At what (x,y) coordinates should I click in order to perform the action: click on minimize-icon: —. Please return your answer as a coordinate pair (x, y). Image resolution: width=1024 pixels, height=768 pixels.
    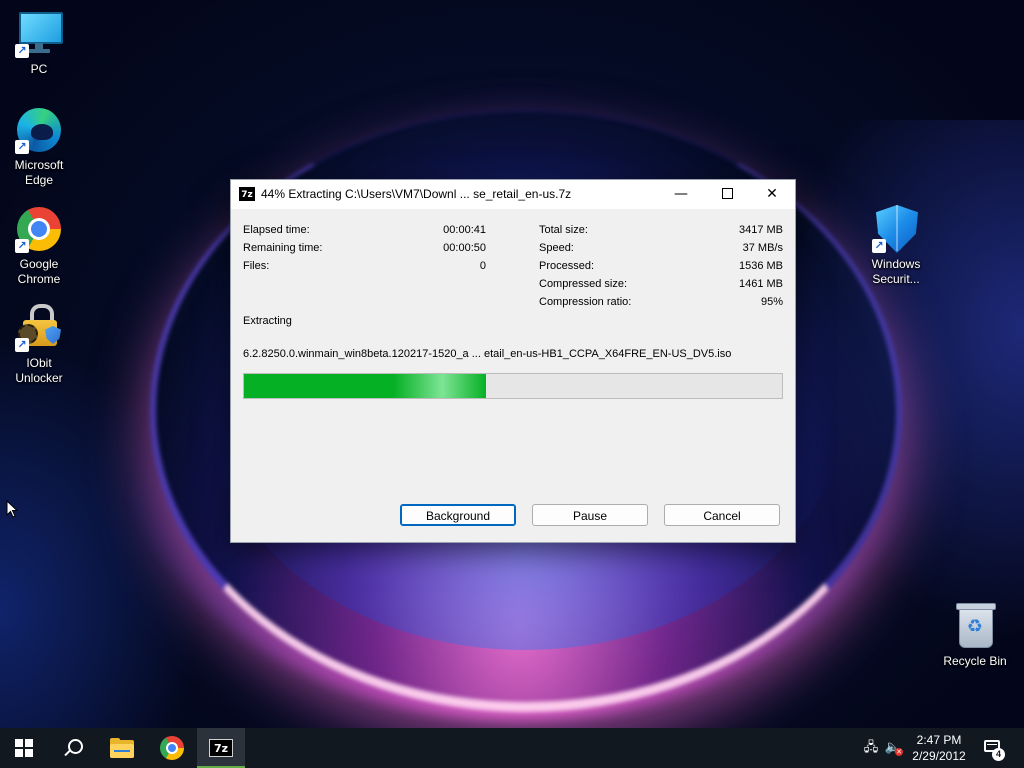
    Looking at the image, I should click on (681, 194).